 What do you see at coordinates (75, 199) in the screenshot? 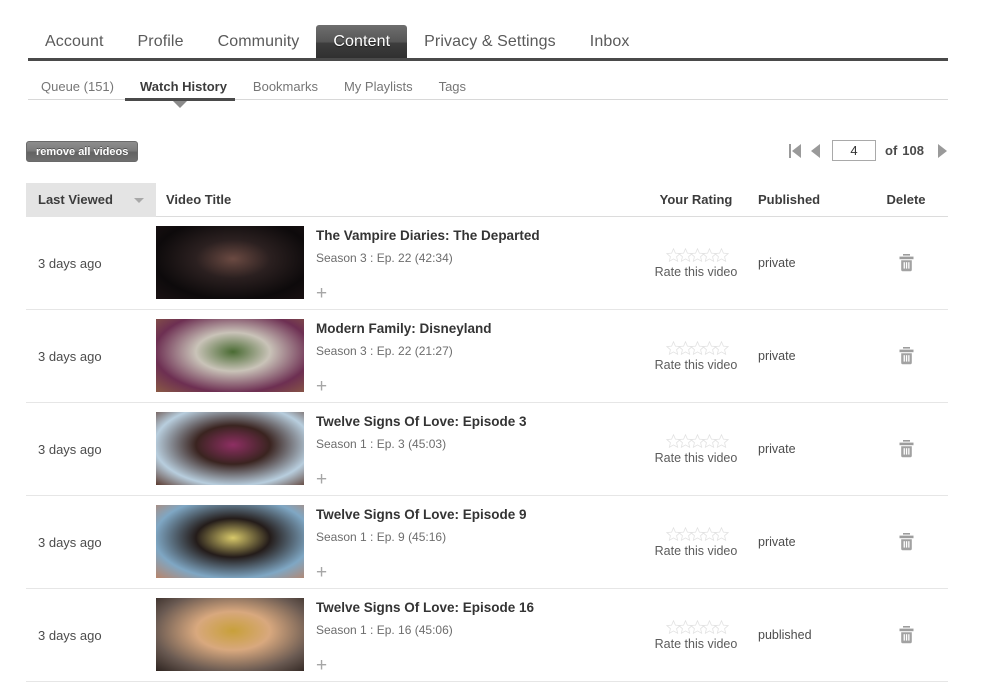
I see `column-header-last-viewed-label: Last Viewed` at bounding box center [75, 199].